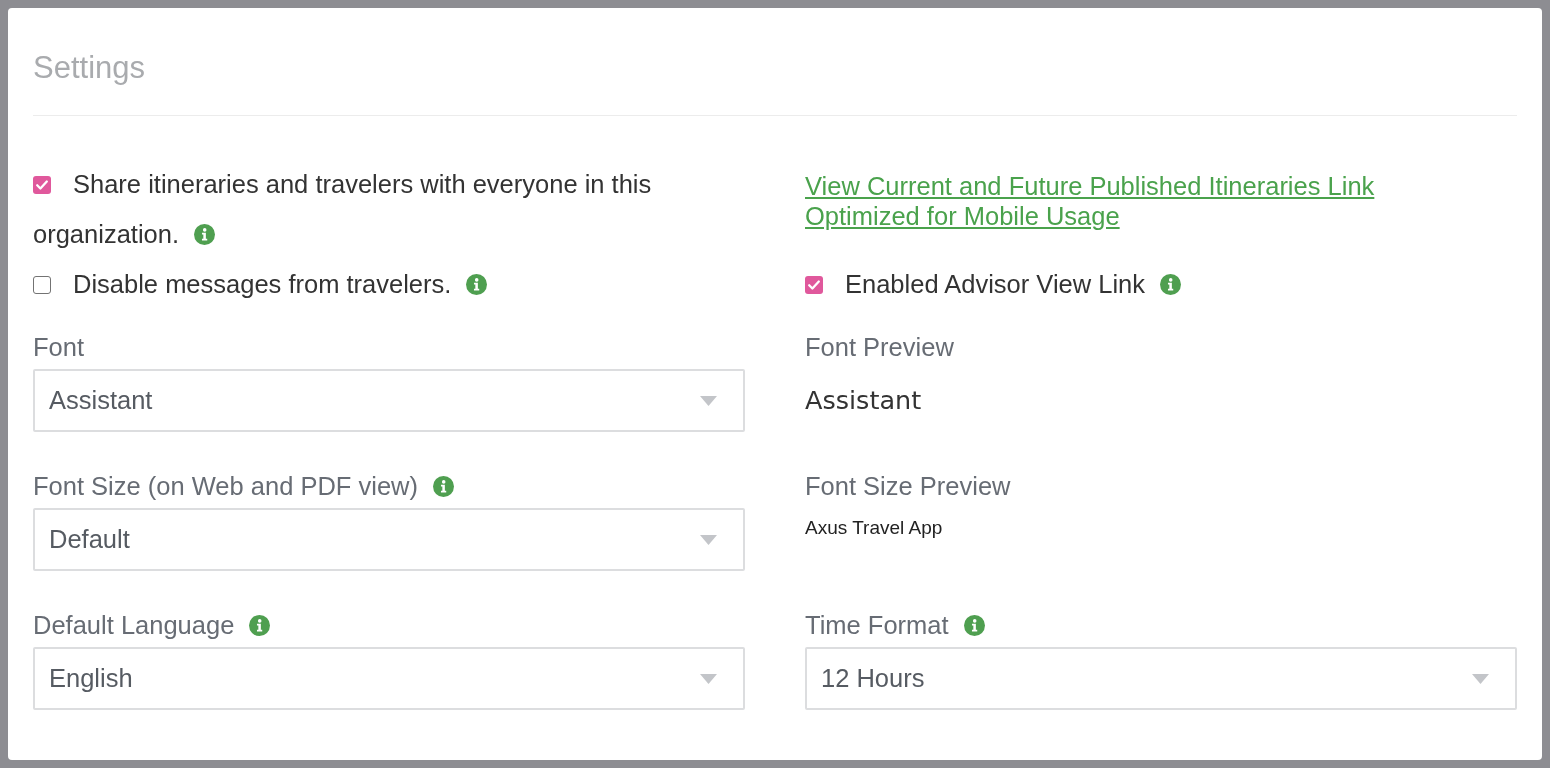  I want to click on field-label: Font, so click(59, 347).